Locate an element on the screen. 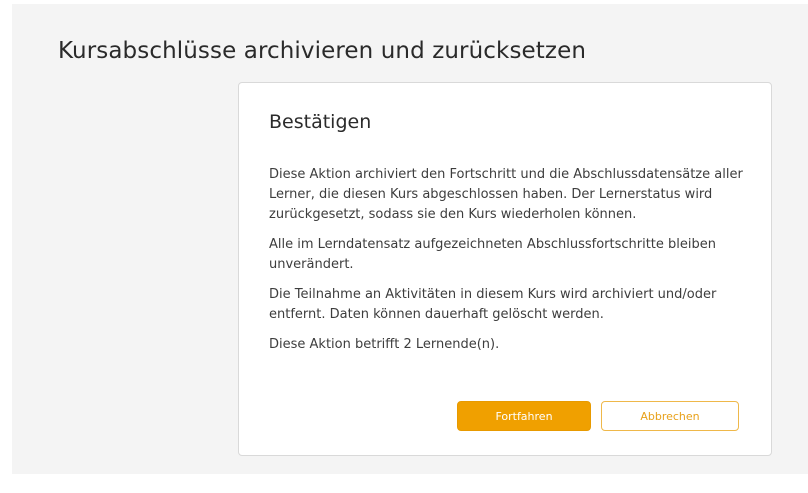 The height and width of the screenshot is (493, 808). cancel-button: Abbrechen is located at coordinates (670, 416).